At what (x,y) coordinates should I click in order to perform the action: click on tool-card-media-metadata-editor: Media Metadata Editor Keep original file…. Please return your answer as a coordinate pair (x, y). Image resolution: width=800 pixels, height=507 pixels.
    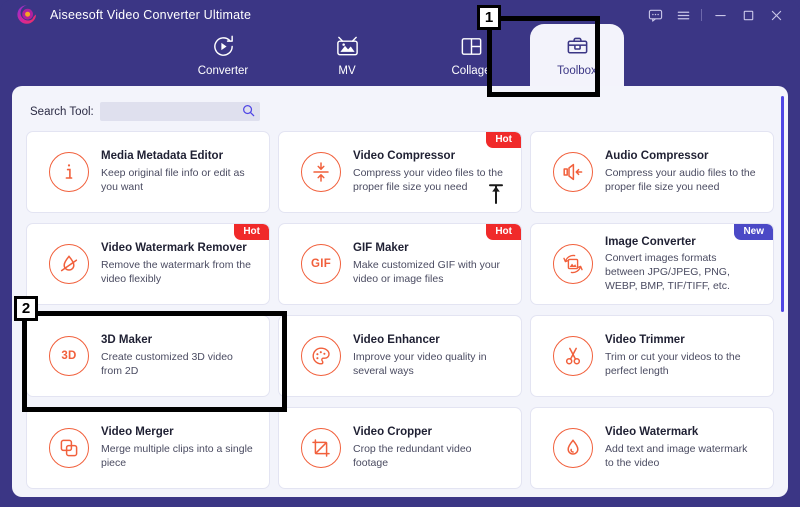
    Looking at the image, I should click on (148, 172).